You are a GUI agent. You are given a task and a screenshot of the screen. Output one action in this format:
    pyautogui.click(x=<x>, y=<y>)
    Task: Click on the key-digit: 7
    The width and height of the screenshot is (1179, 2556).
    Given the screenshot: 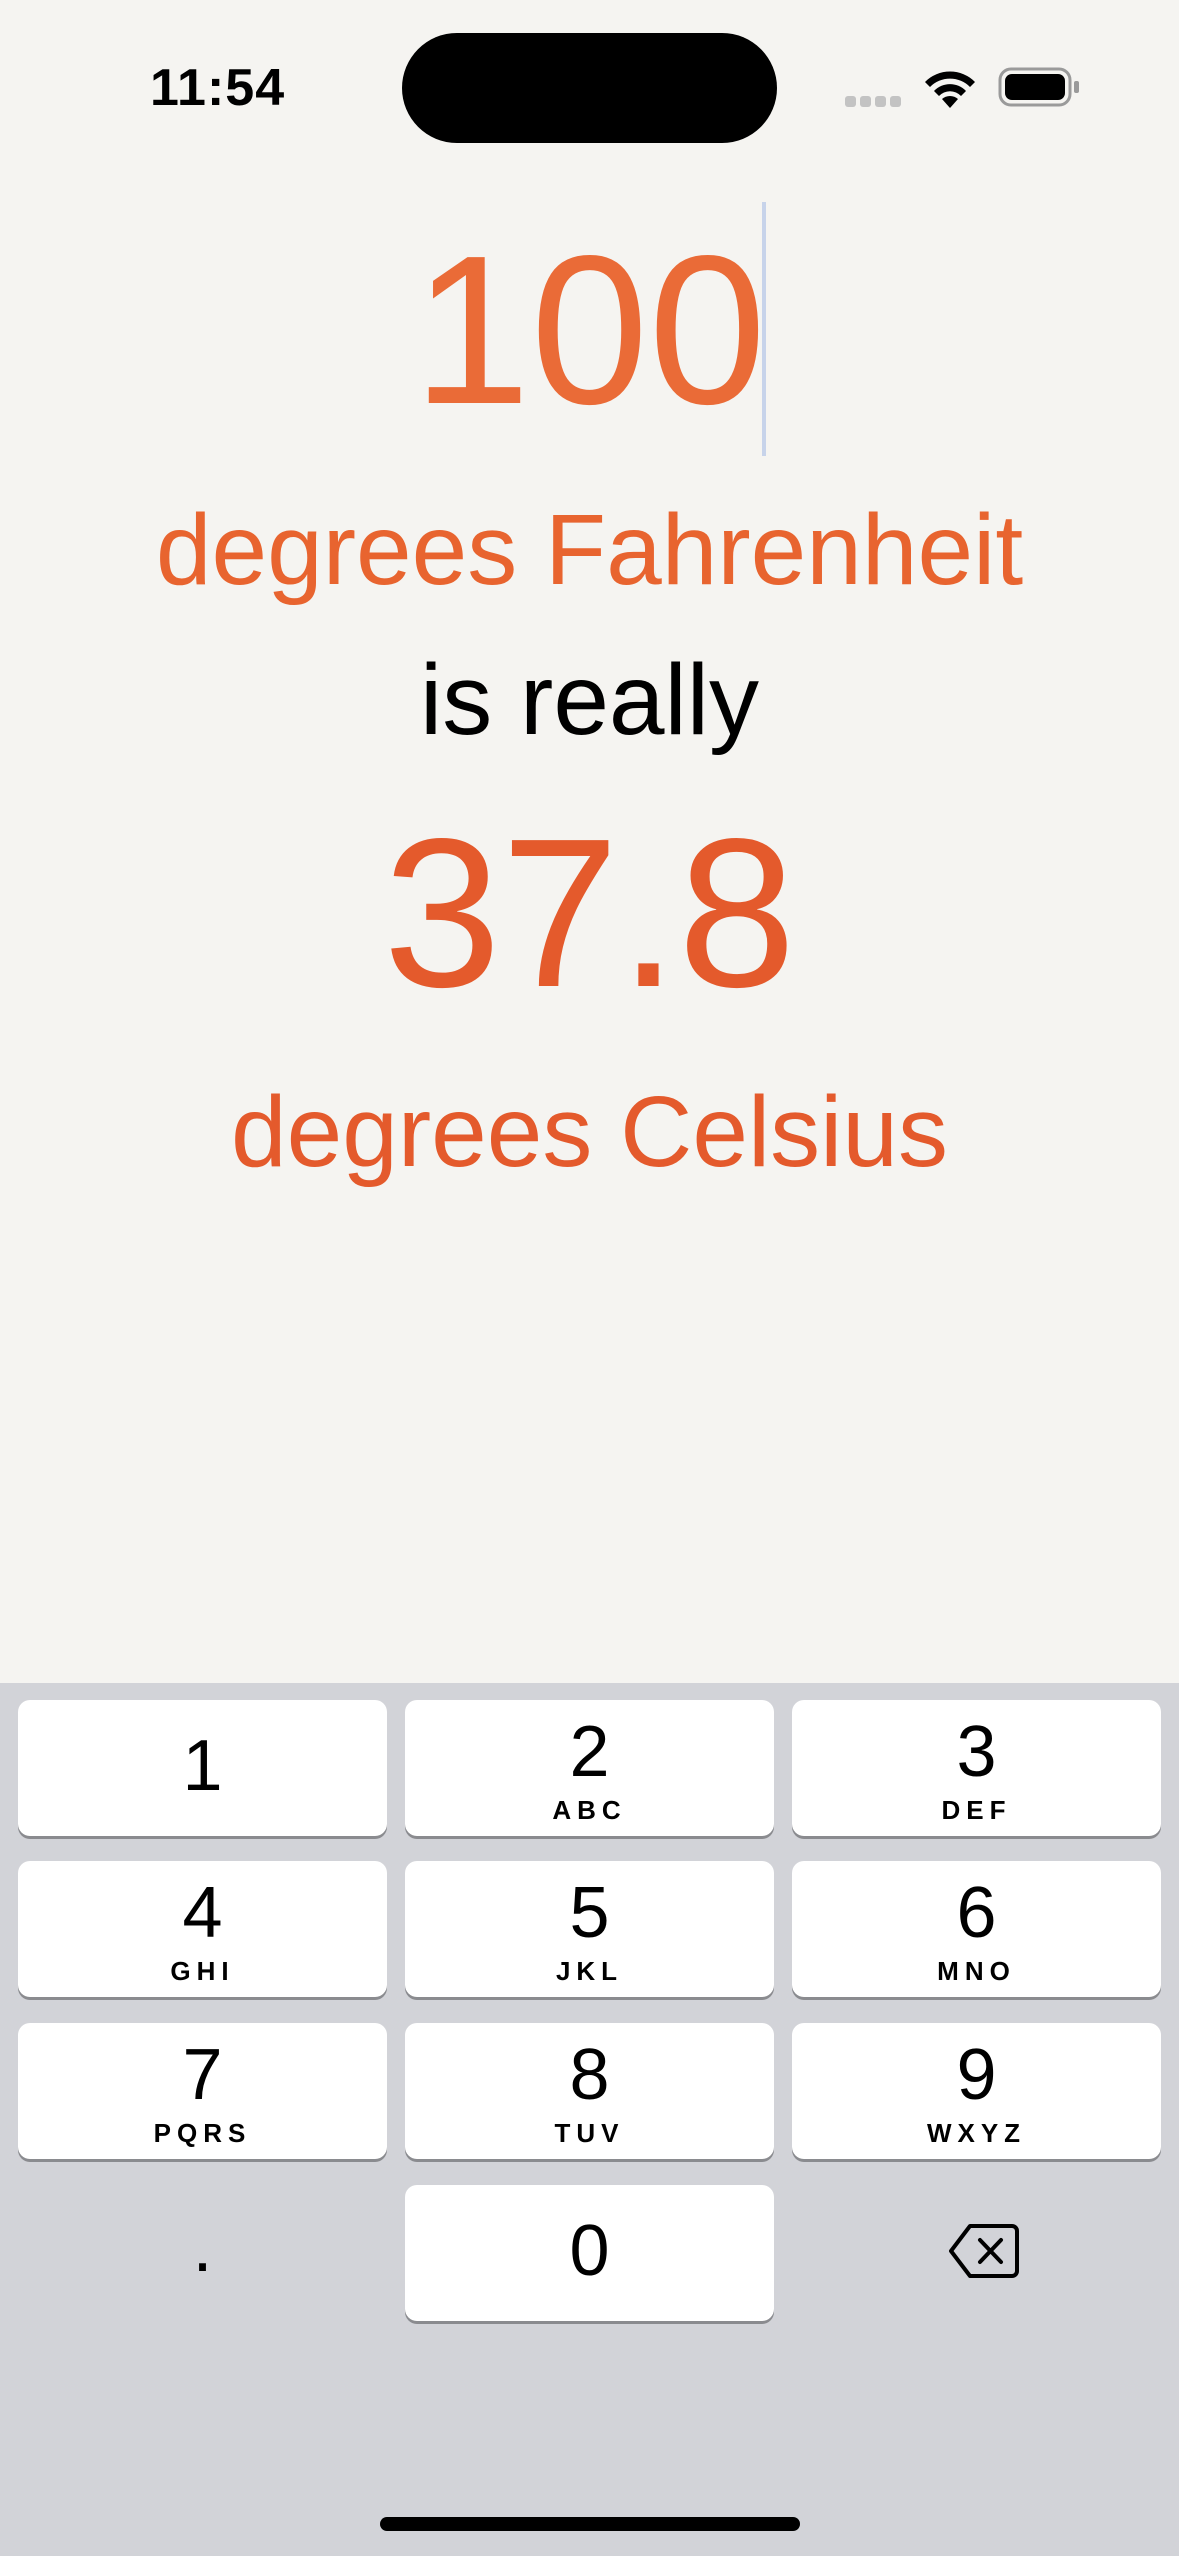 What is the action you would take?
    pyautogui.click(x=202, y=2075)
    